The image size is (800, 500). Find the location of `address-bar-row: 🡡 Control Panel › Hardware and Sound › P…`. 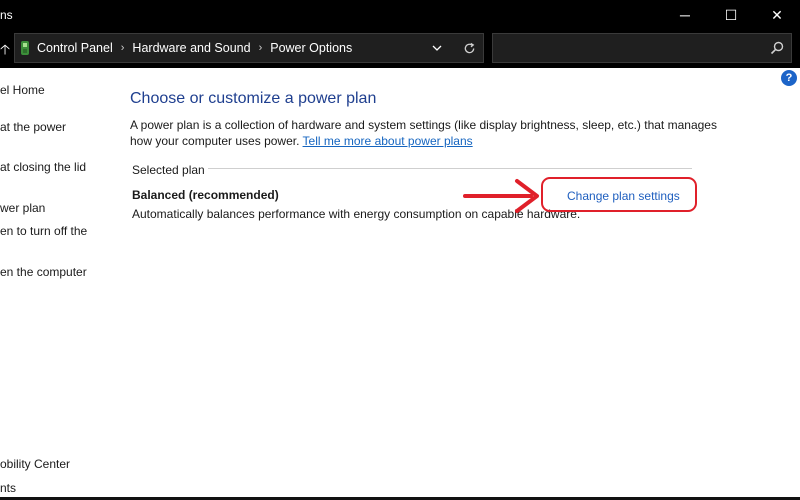

address-bar-row: 🡡 Control Panel › Hardware and Sound › P… is located at coordinates (400, 49).